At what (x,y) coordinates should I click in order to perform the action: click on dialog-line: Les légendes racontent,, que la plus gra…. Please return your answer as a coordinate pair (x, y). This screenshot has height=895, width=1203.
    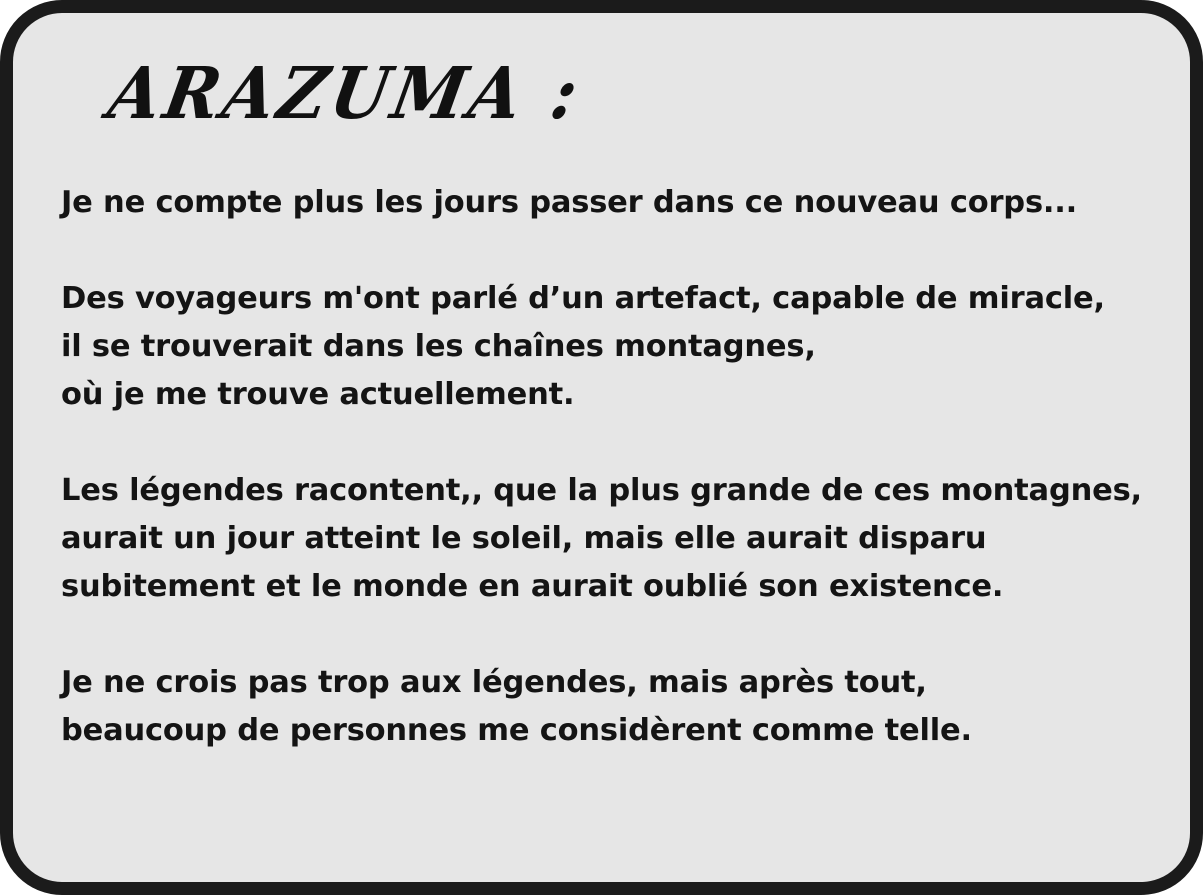
    Looking at the image, I should click on (601, 490).